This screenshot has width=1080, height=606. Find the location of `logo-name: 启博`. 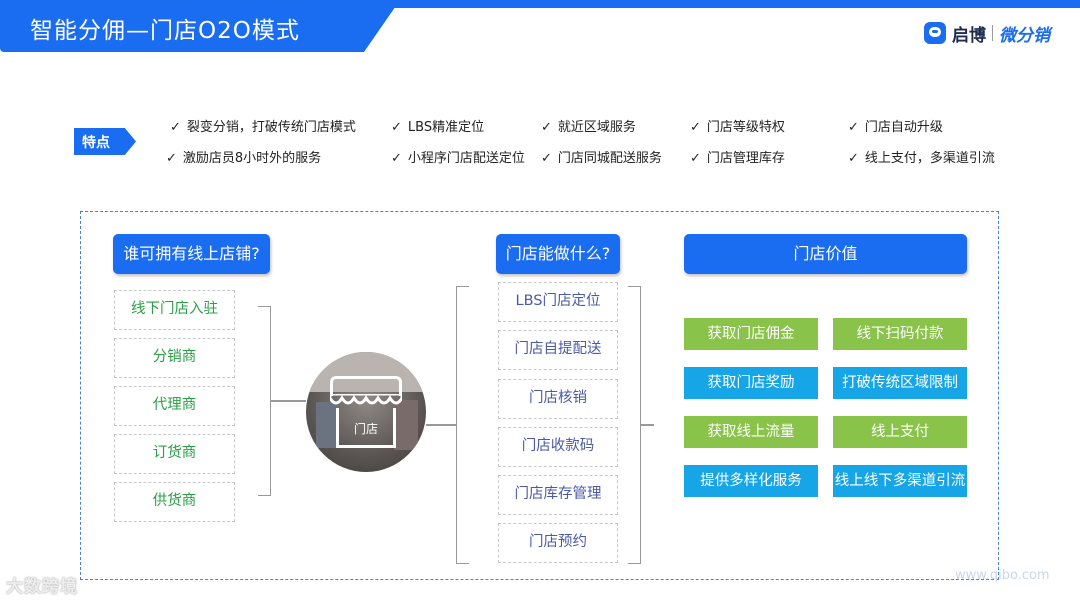

logo-name: 启博 is located at coordinates (969, 35).